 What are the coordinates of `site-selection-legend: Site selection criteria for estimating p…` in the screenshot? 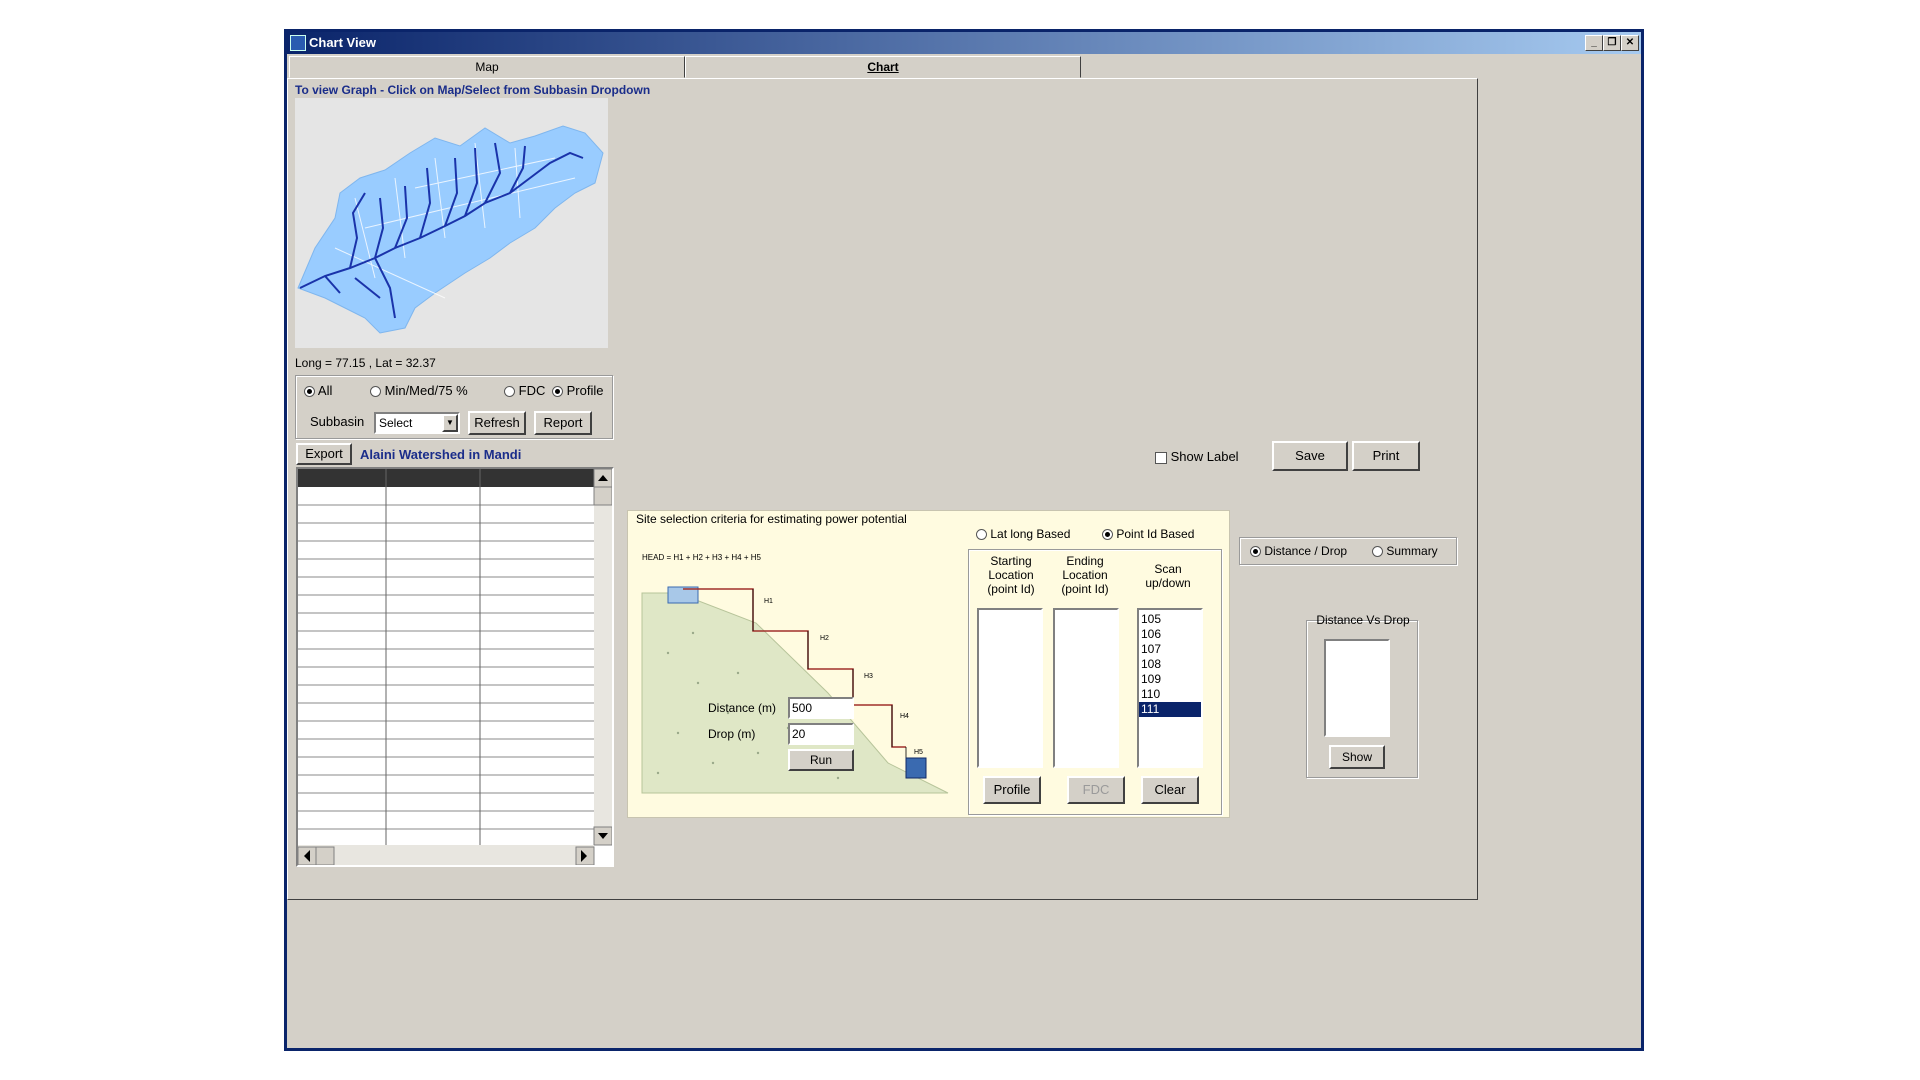 It's located at (771, 519).